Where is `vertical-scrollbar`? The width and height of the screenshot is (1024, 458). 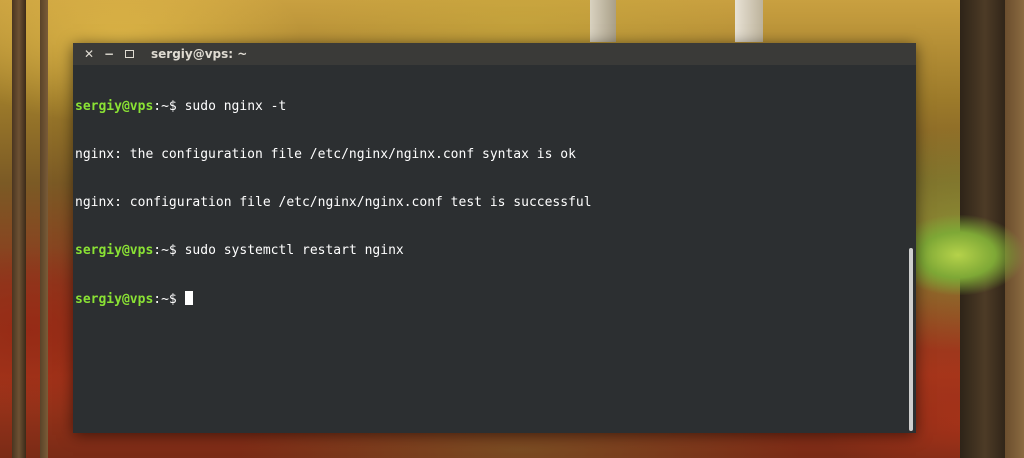
vertical-scrollbar is located at coordinates (911, 249).